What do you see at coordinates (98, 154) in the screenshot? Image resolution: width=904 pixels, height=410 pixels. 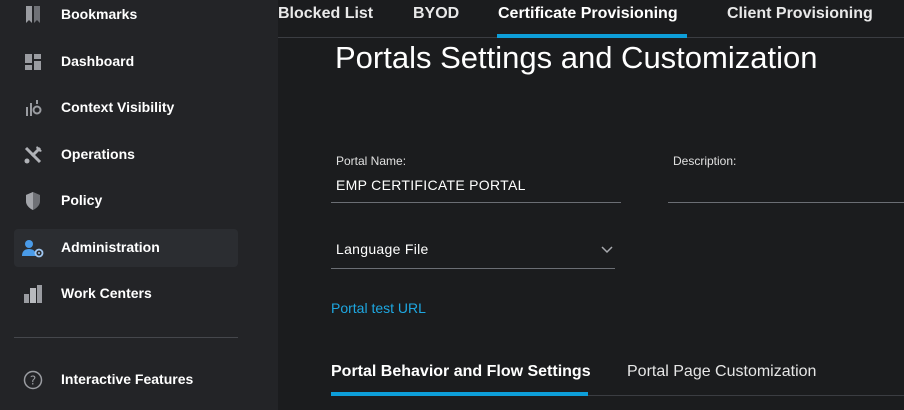 I see `sidebar-item-label: Operations` at bounding box center [98, 154].